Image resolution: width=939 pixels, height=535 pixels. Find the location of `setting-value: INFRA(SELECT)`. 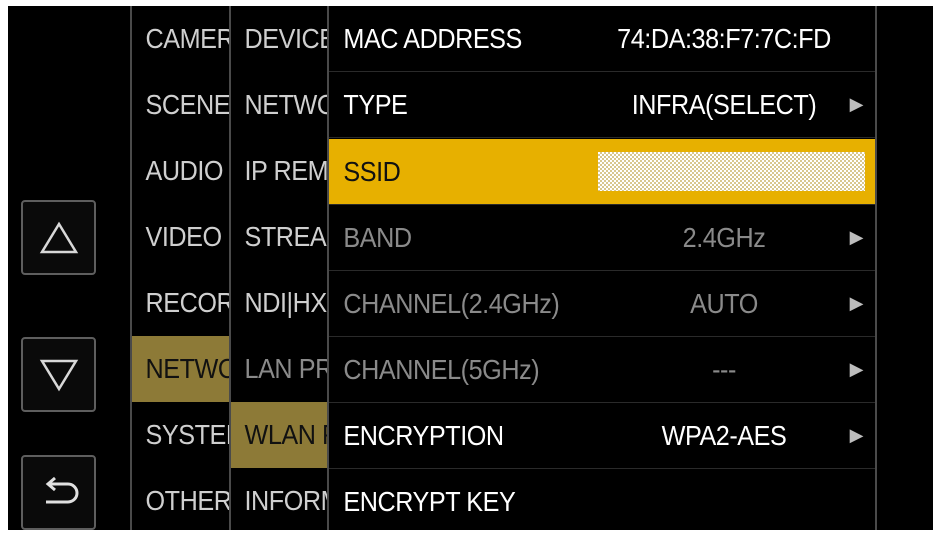

setting-value: INFRA(SELECT) is located at coordinates (724, 104).